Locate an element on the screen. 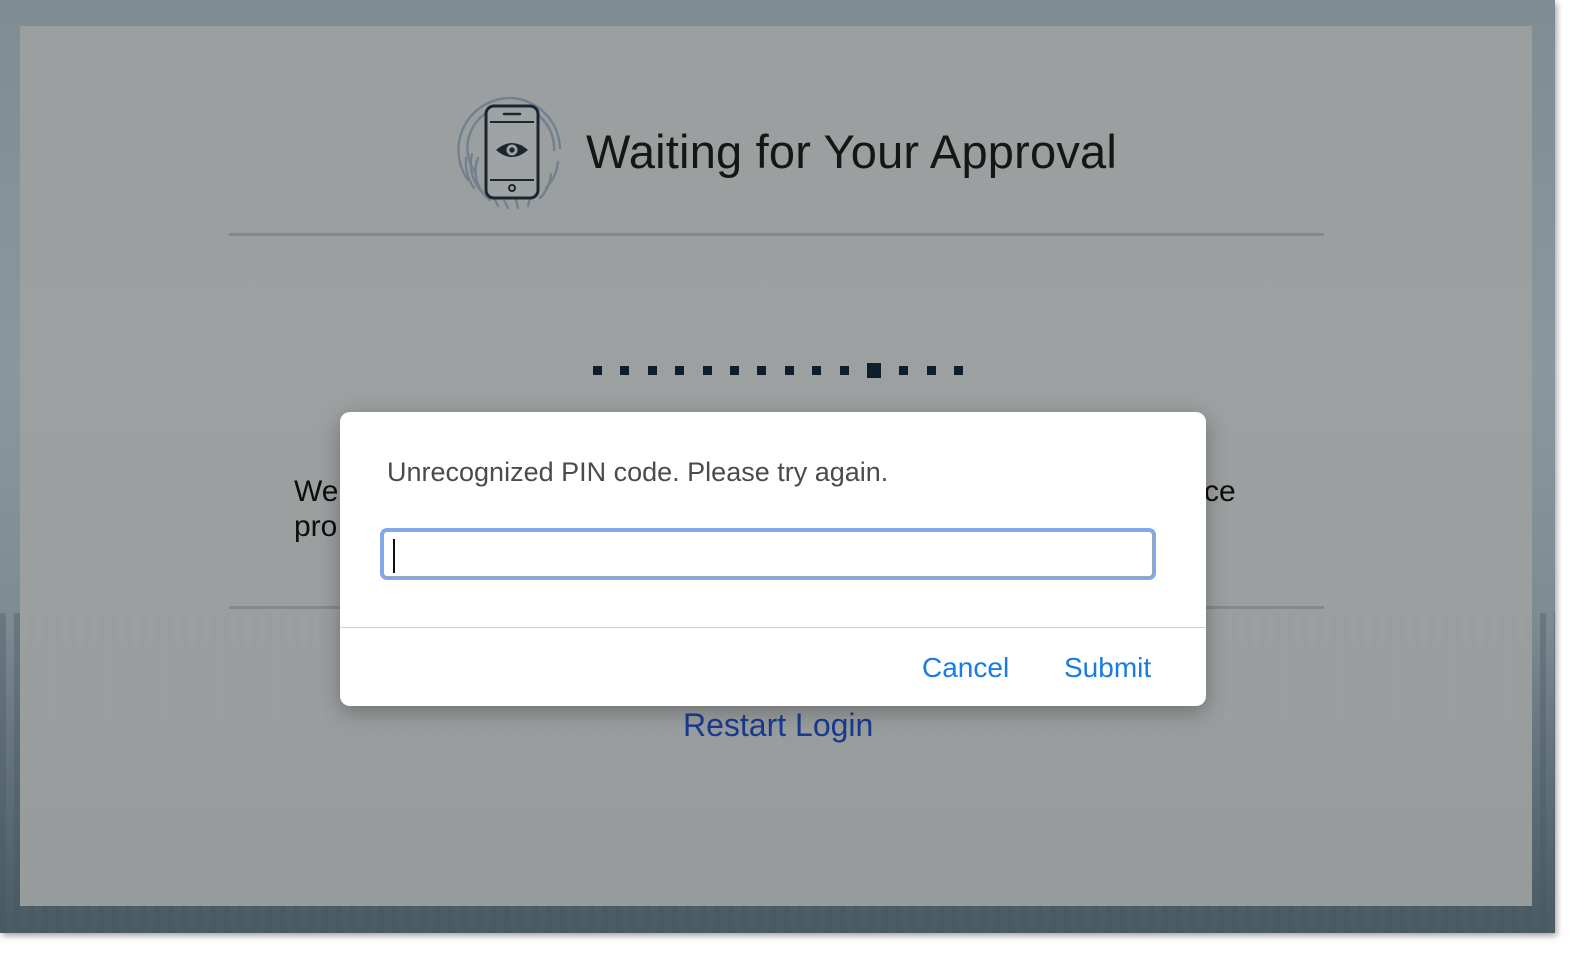 The width and height of the screenshot is (1593, 958). progress-dots is located at coordinates (787, 370).